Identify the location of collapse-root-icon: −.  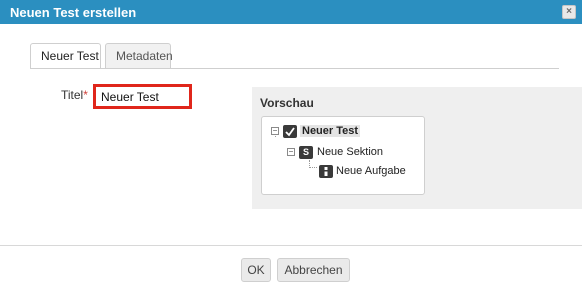
(275, 131).